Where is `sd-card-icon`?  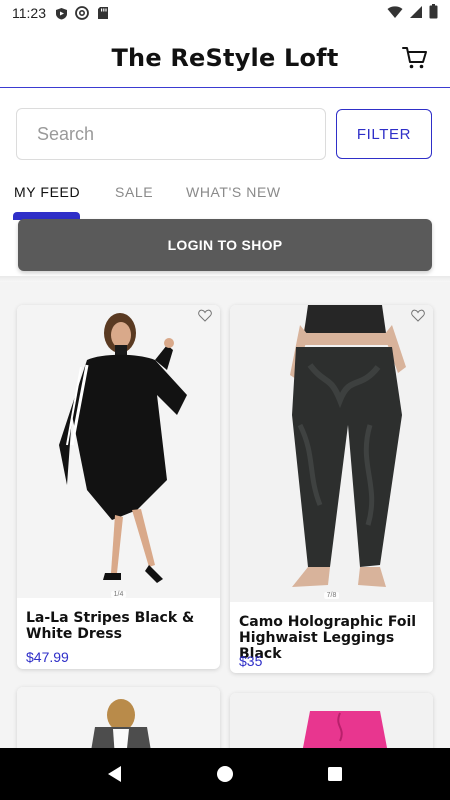
sd-card-icon is located at coordinates (103, 13).